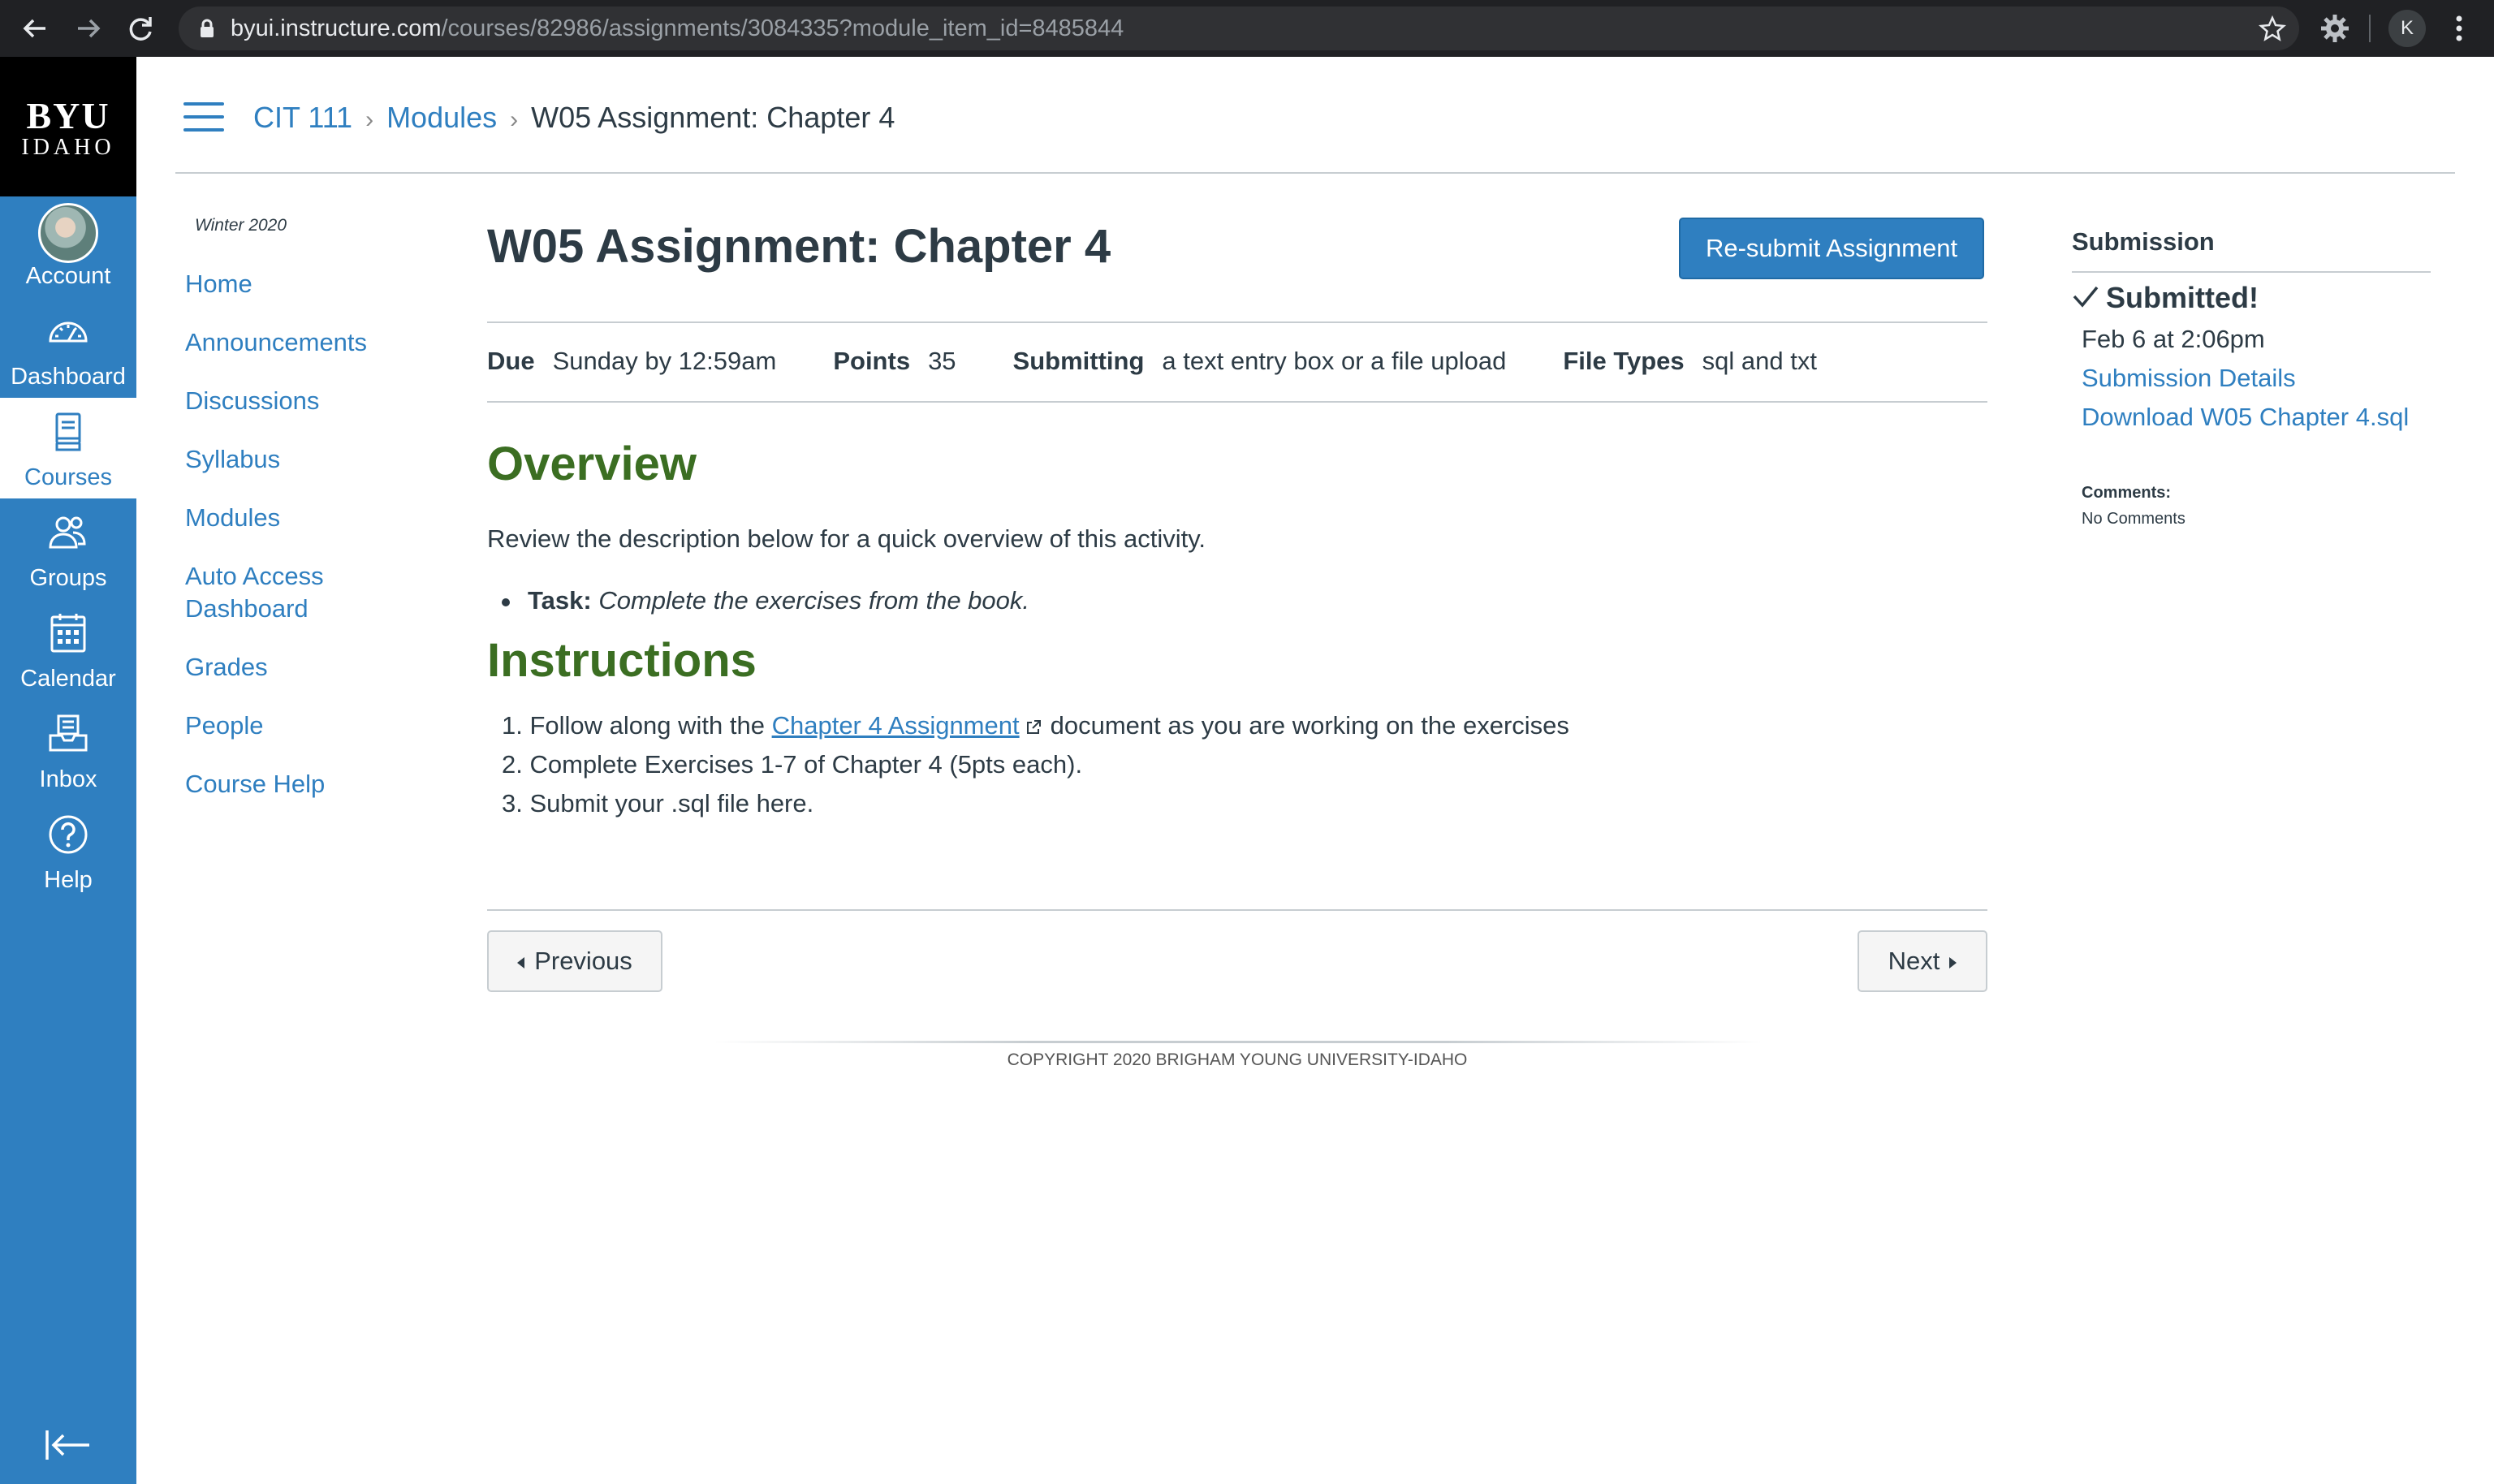  I want to click on submission-date: Feb 6 at 2:06pm, so click(2173, 339).